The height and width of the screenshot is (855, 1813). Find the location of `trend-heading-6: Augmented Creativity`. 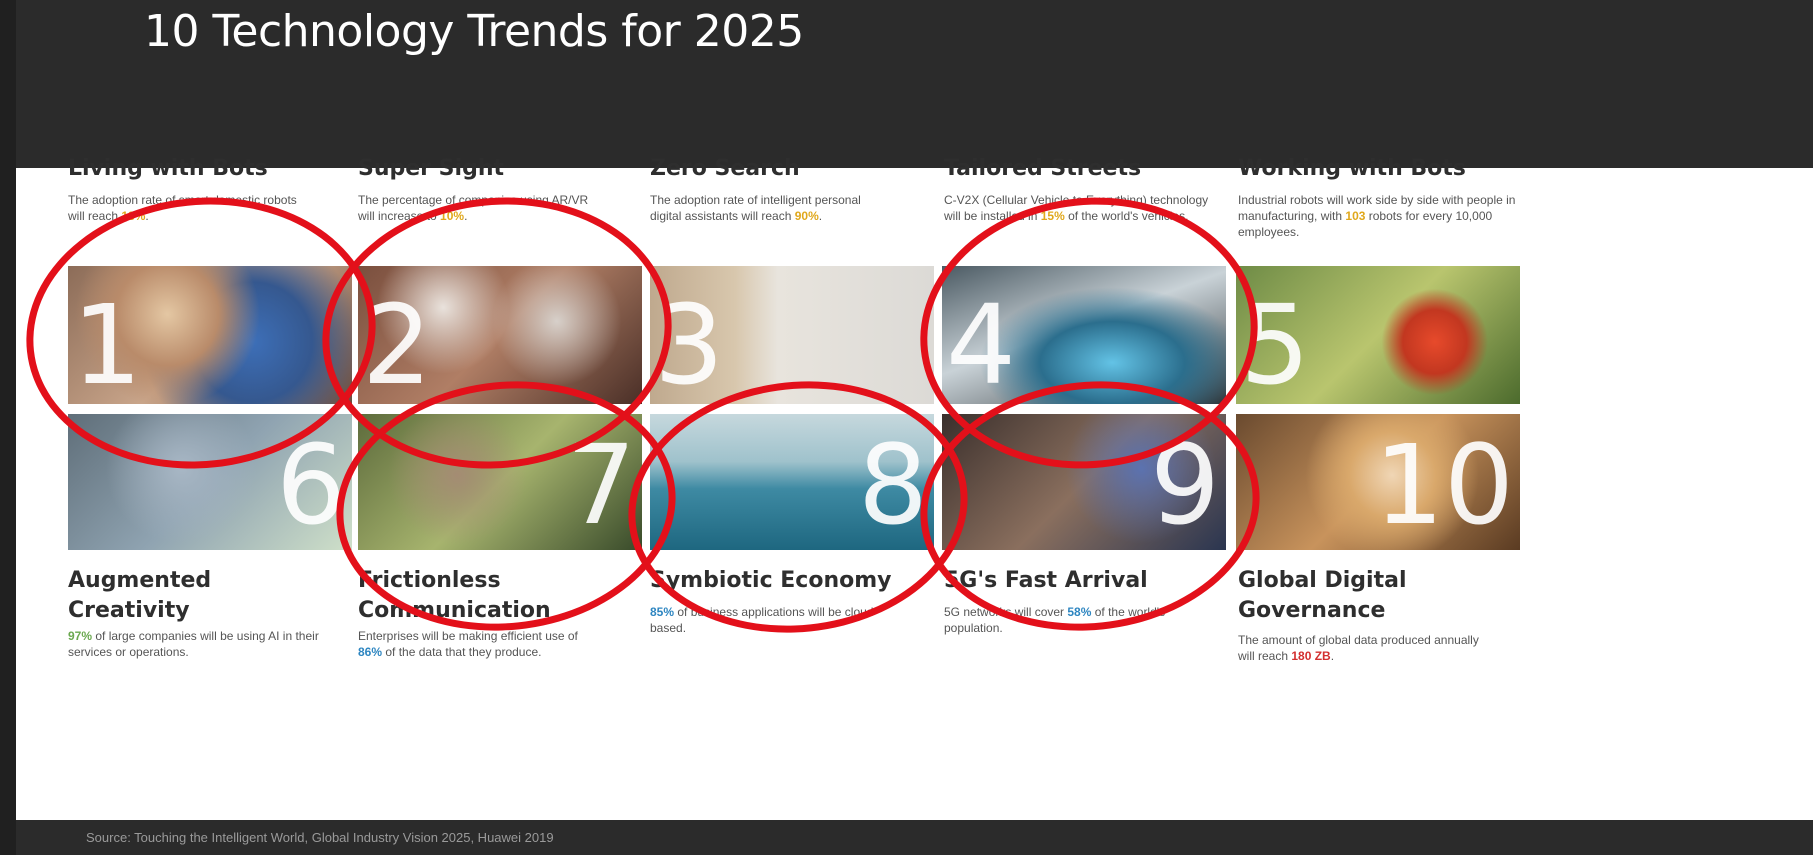

trend-heading-6: Augmented Creativity is located at coordinates (140, 595).